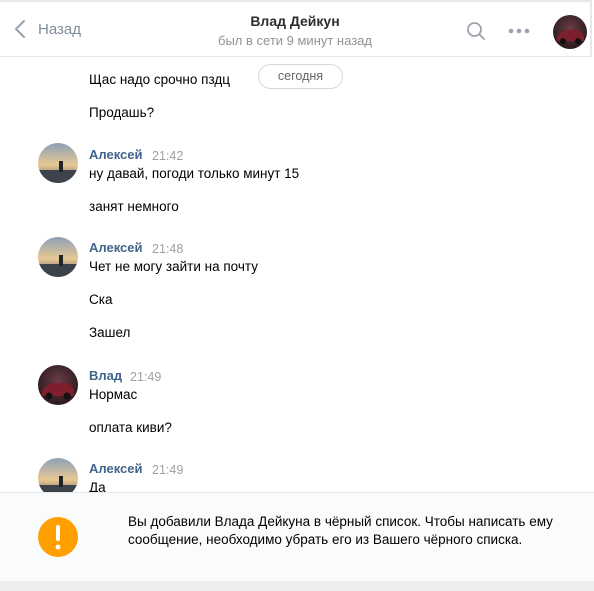 Image resolution: width=594 pixels, height=591 pixels. I want to click on message-text: Зашел, so click(110, 332).